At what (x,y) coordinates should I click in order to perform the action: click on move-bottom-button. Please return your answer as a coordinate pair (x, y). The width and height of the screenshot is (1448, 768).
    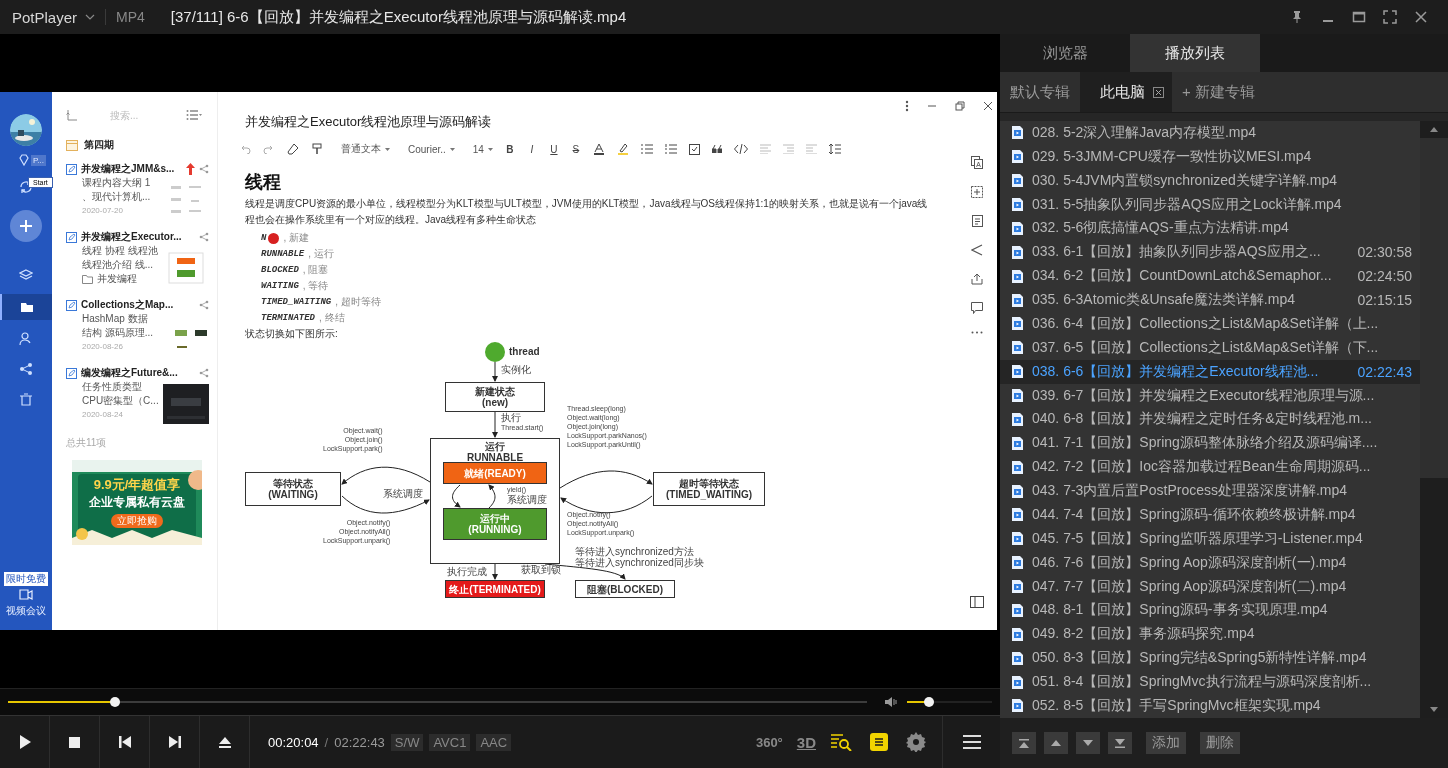
    Looking at the image, I should click on (1120, 743).